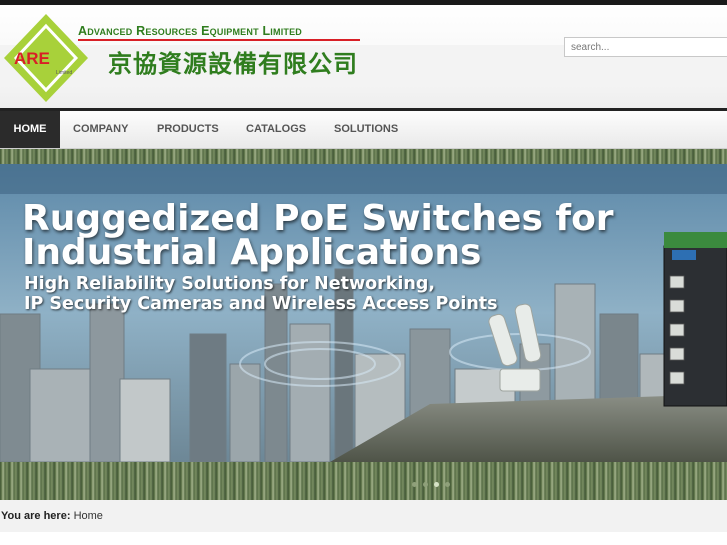 The width and height of the screenshot is (727, 545). Describe the element at coordinates (36, 516) in the screenshot. I see `breadcrumb-prefix: You are here:` at that location.